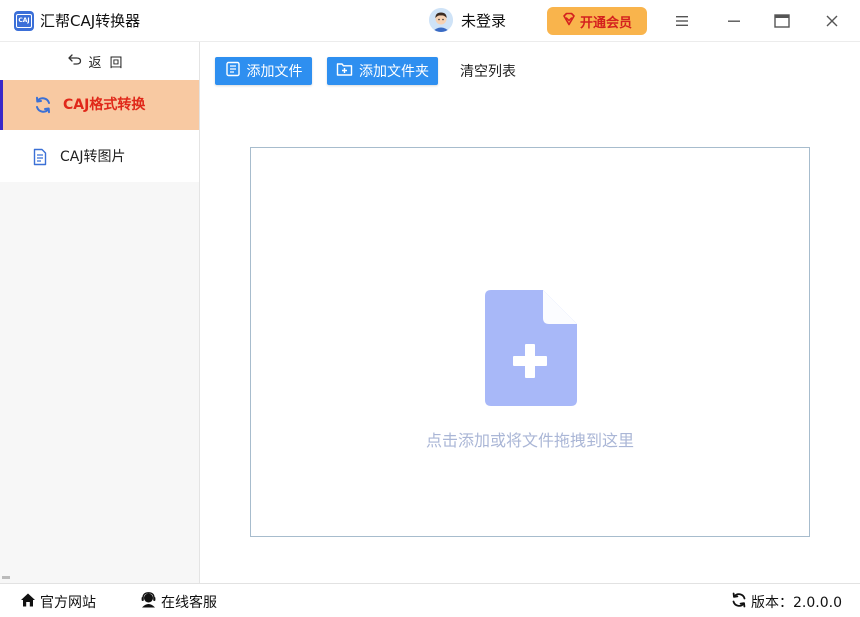  I want to click on file-list-icon, so click(233, 71).